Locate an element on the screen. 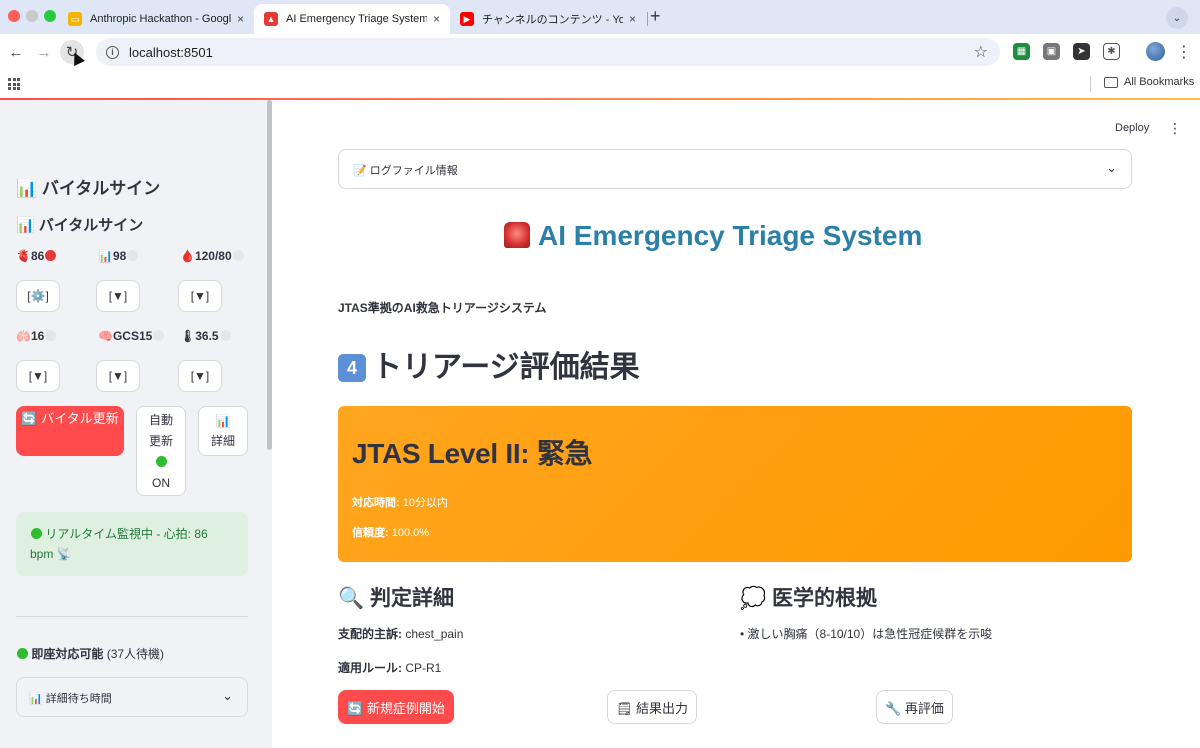 Image resolution: width=1200 pixels, height=748 pixels. url-text: localhost:8501 is located at coordinates (171, 52).